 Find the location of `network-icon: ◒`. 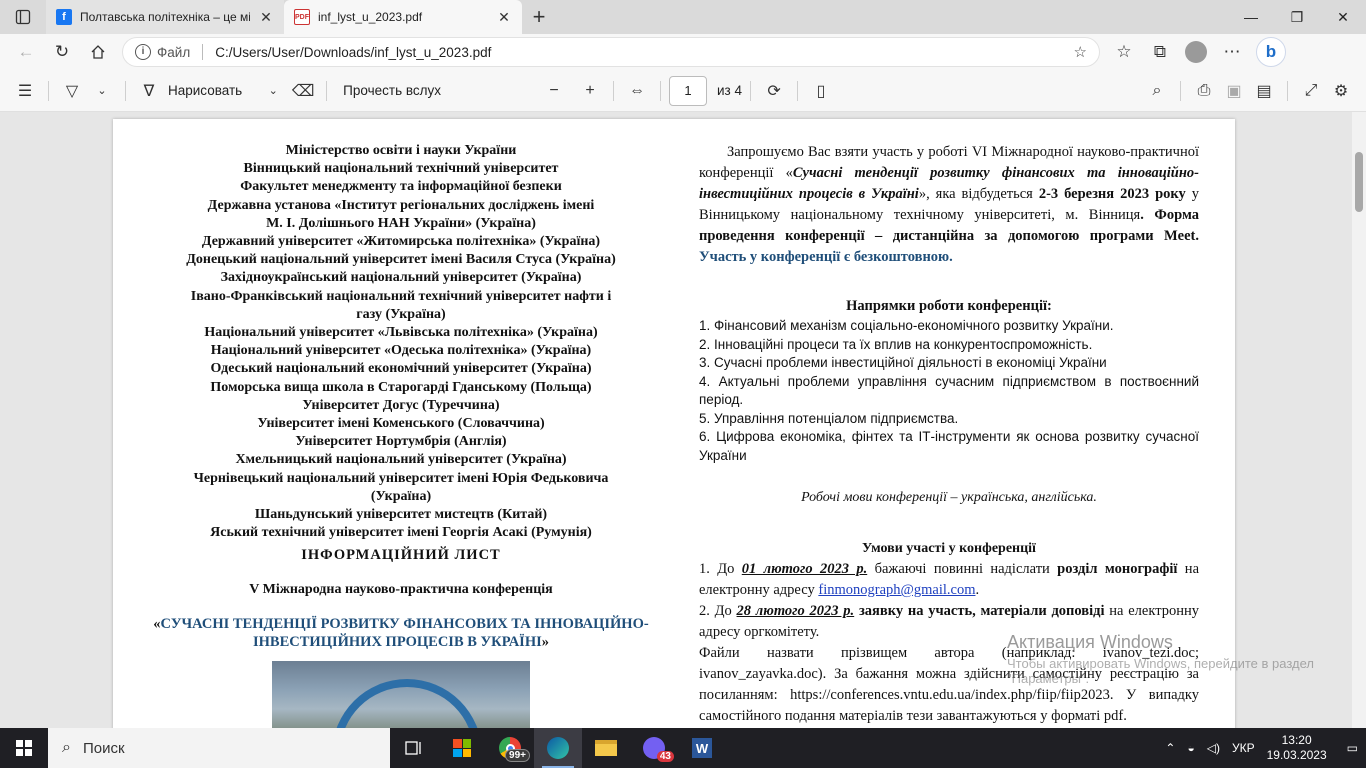

network-icon: ◒ is located at coordinates (1190, 748).